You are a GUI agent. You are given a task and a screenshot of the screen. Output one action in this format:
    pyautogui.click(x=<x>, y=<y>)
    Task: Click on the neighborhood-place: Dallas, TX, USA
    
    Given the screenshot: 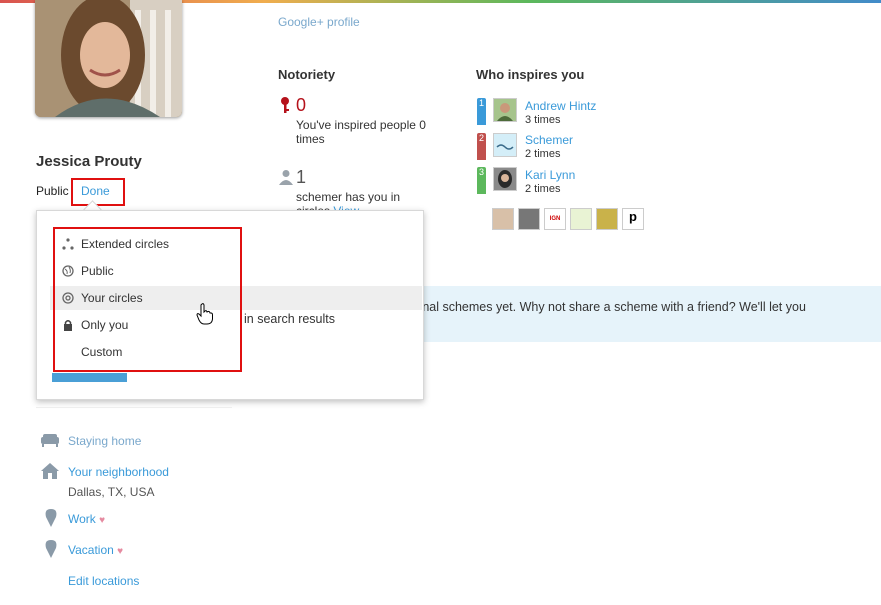 What is the action you would take?
    pyautogui.click(x=111, y=492)
    